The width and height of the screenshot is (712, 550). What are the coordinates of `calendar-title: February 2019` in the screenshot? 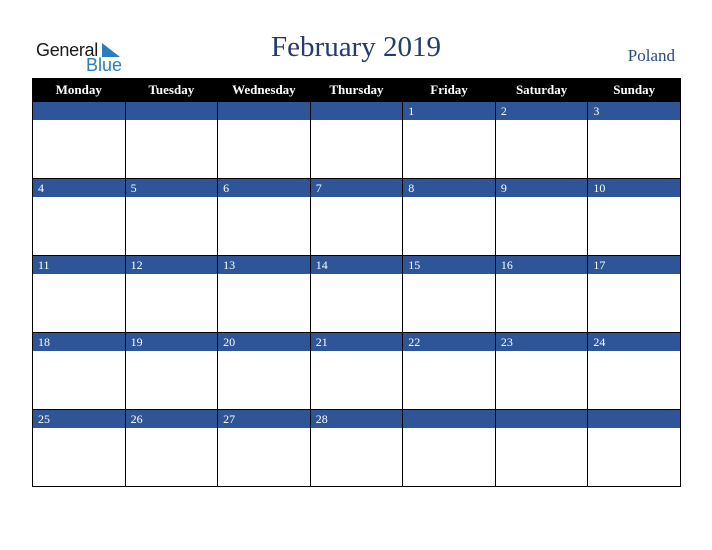 It's located at (356, 47).